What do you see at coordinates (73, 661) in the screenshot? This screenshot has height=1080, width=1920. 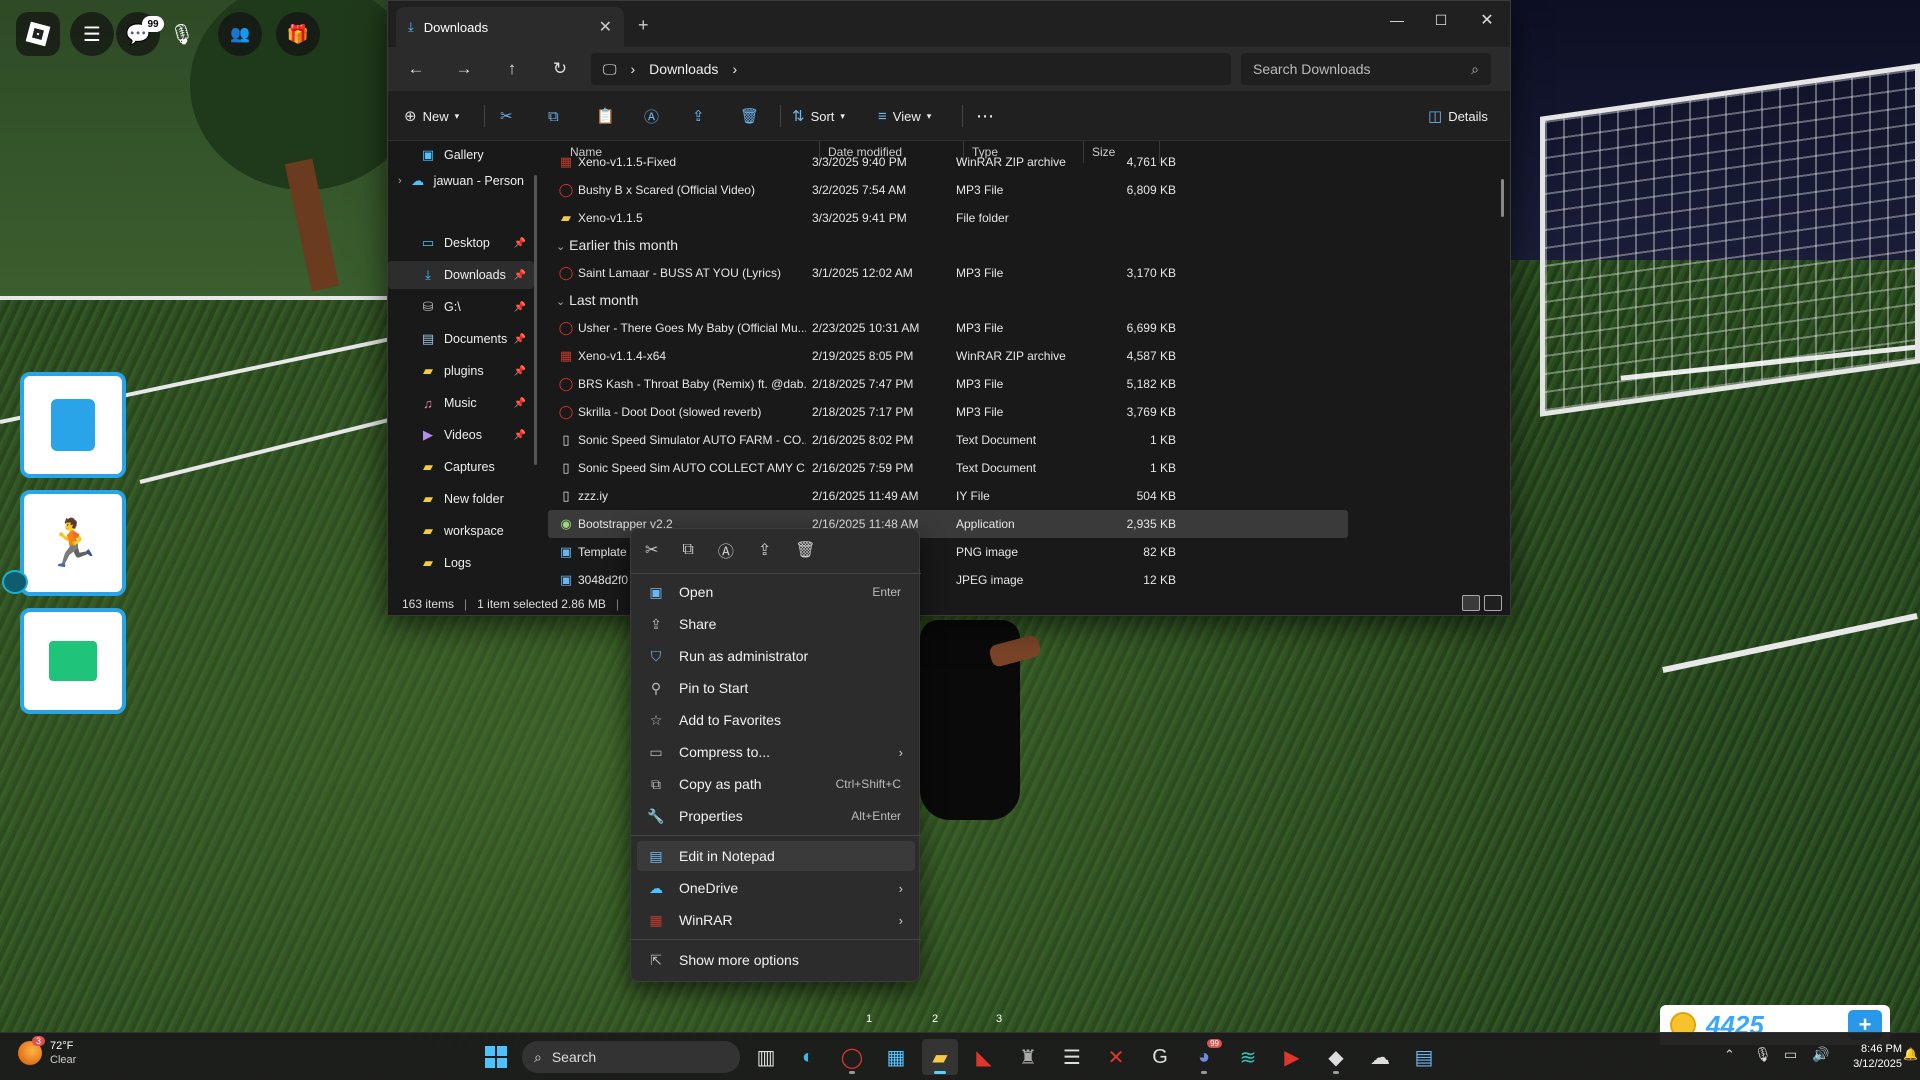 I see `shop-button` at bounding box center [73, 661].